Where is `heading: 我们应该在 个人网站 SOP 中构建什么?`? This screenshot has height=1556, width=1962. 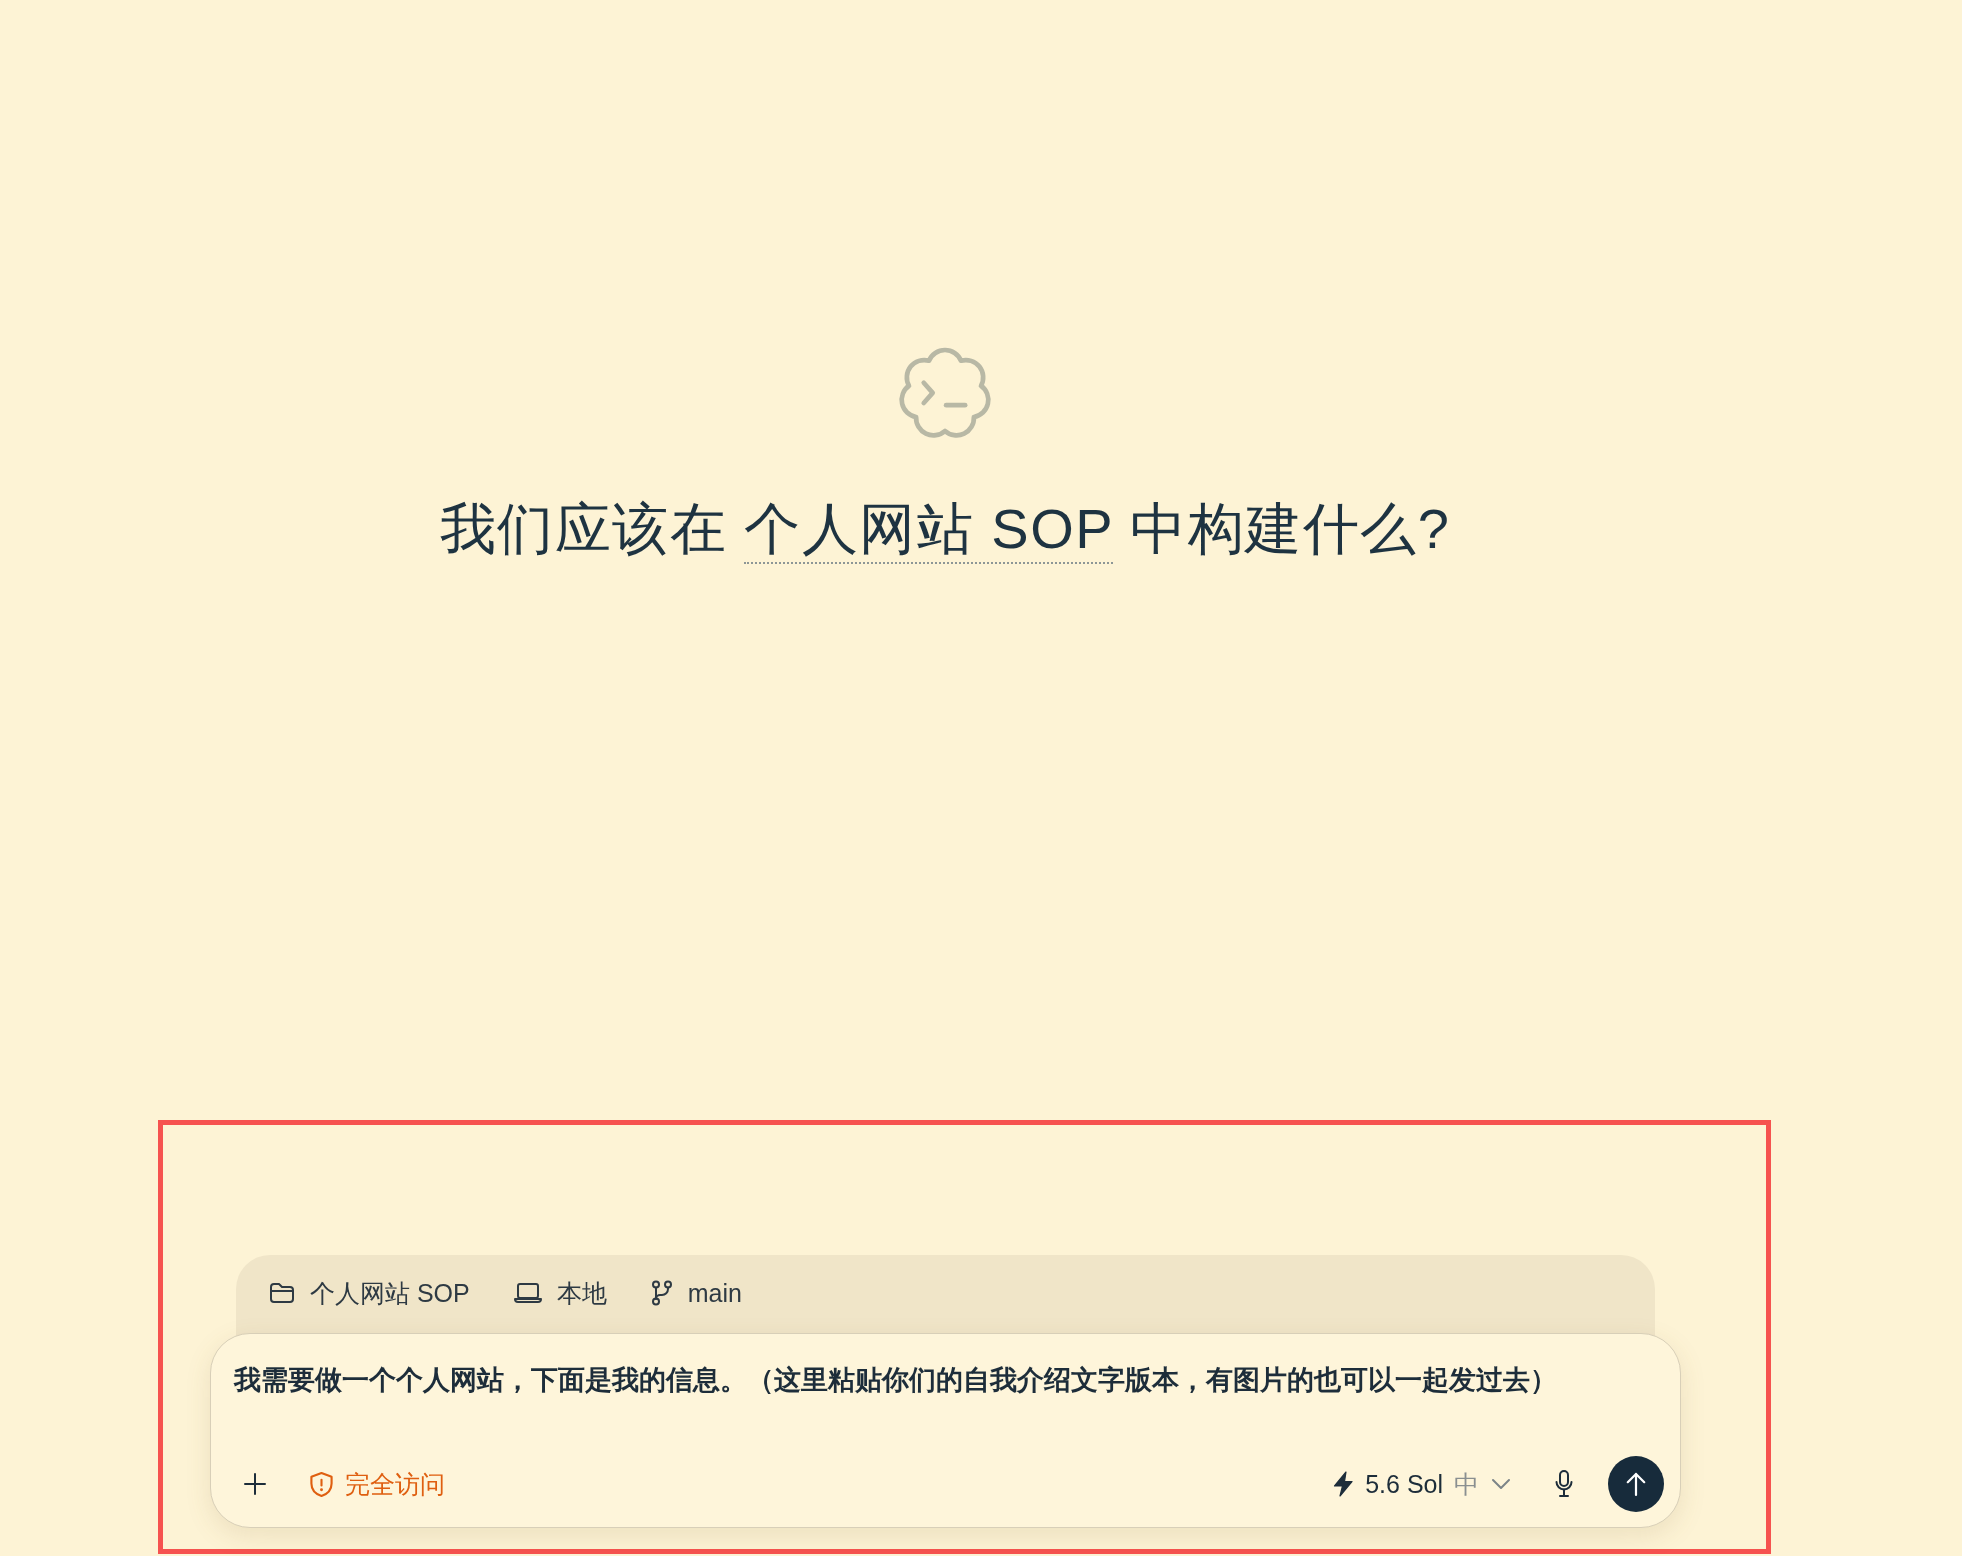
heading: 我们应该在 个人网站 SOP 中构建什么? is located at coordinates (945, 529).